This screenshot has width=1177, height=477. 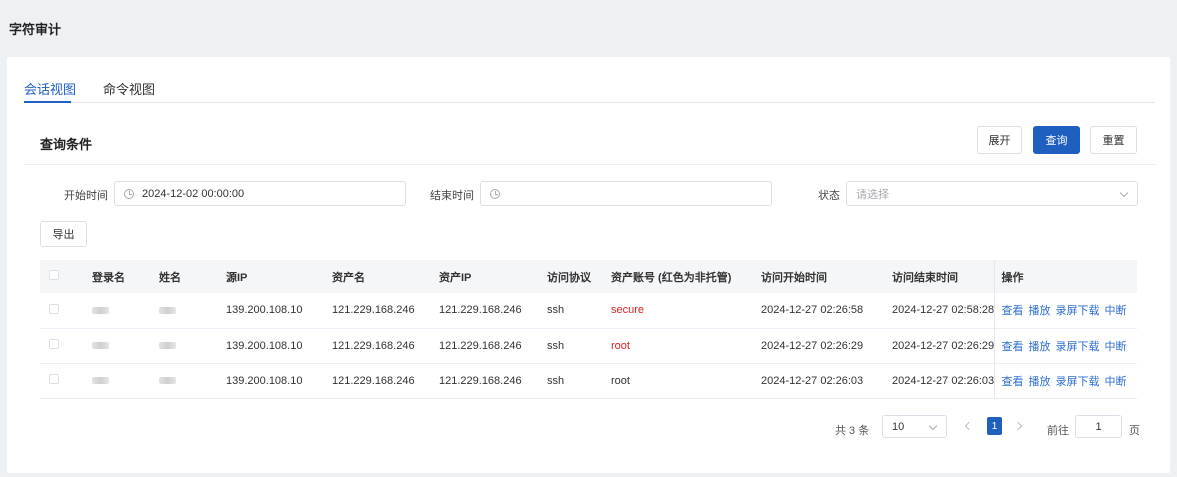 What do you see at coordinates (47, 102) in the screenshot?
I see `active-tab-indicator` at bounding box center [47, 102].